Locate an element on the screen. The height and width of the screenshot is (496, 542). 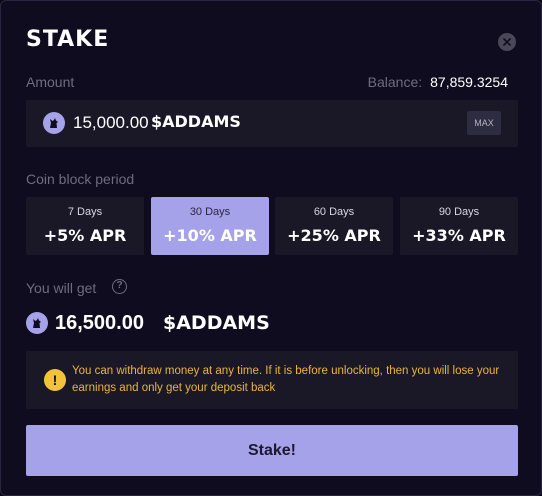
close-button is located at coordinates (507, 42).